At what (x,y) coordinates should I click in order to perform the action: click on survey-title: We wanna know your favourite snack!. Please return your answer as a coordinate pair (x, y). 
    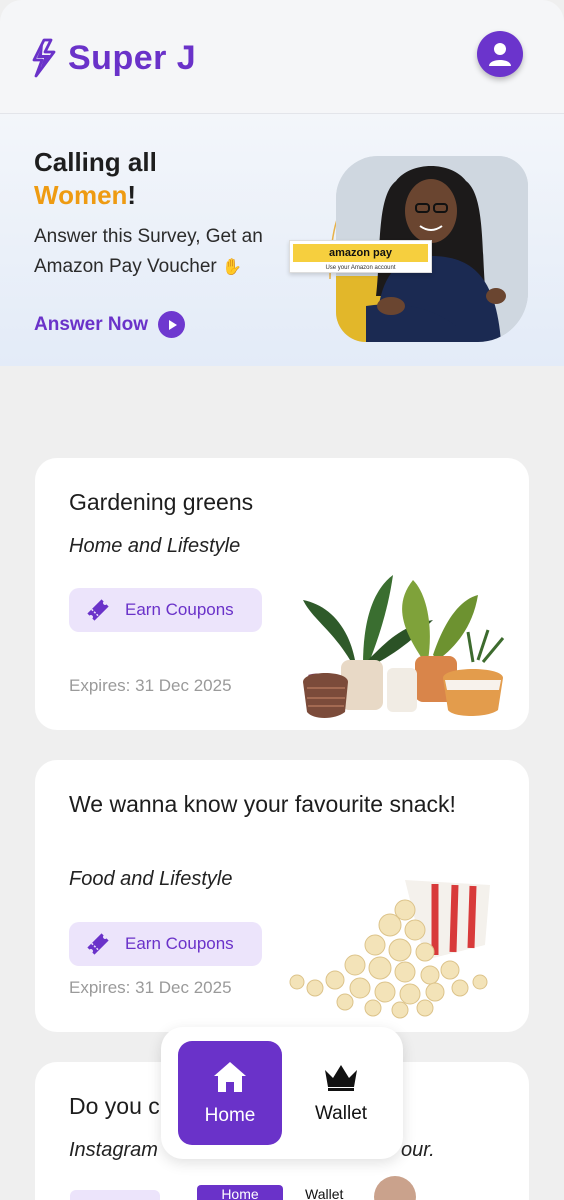
    Looking at the image, I should click on (262, 804).